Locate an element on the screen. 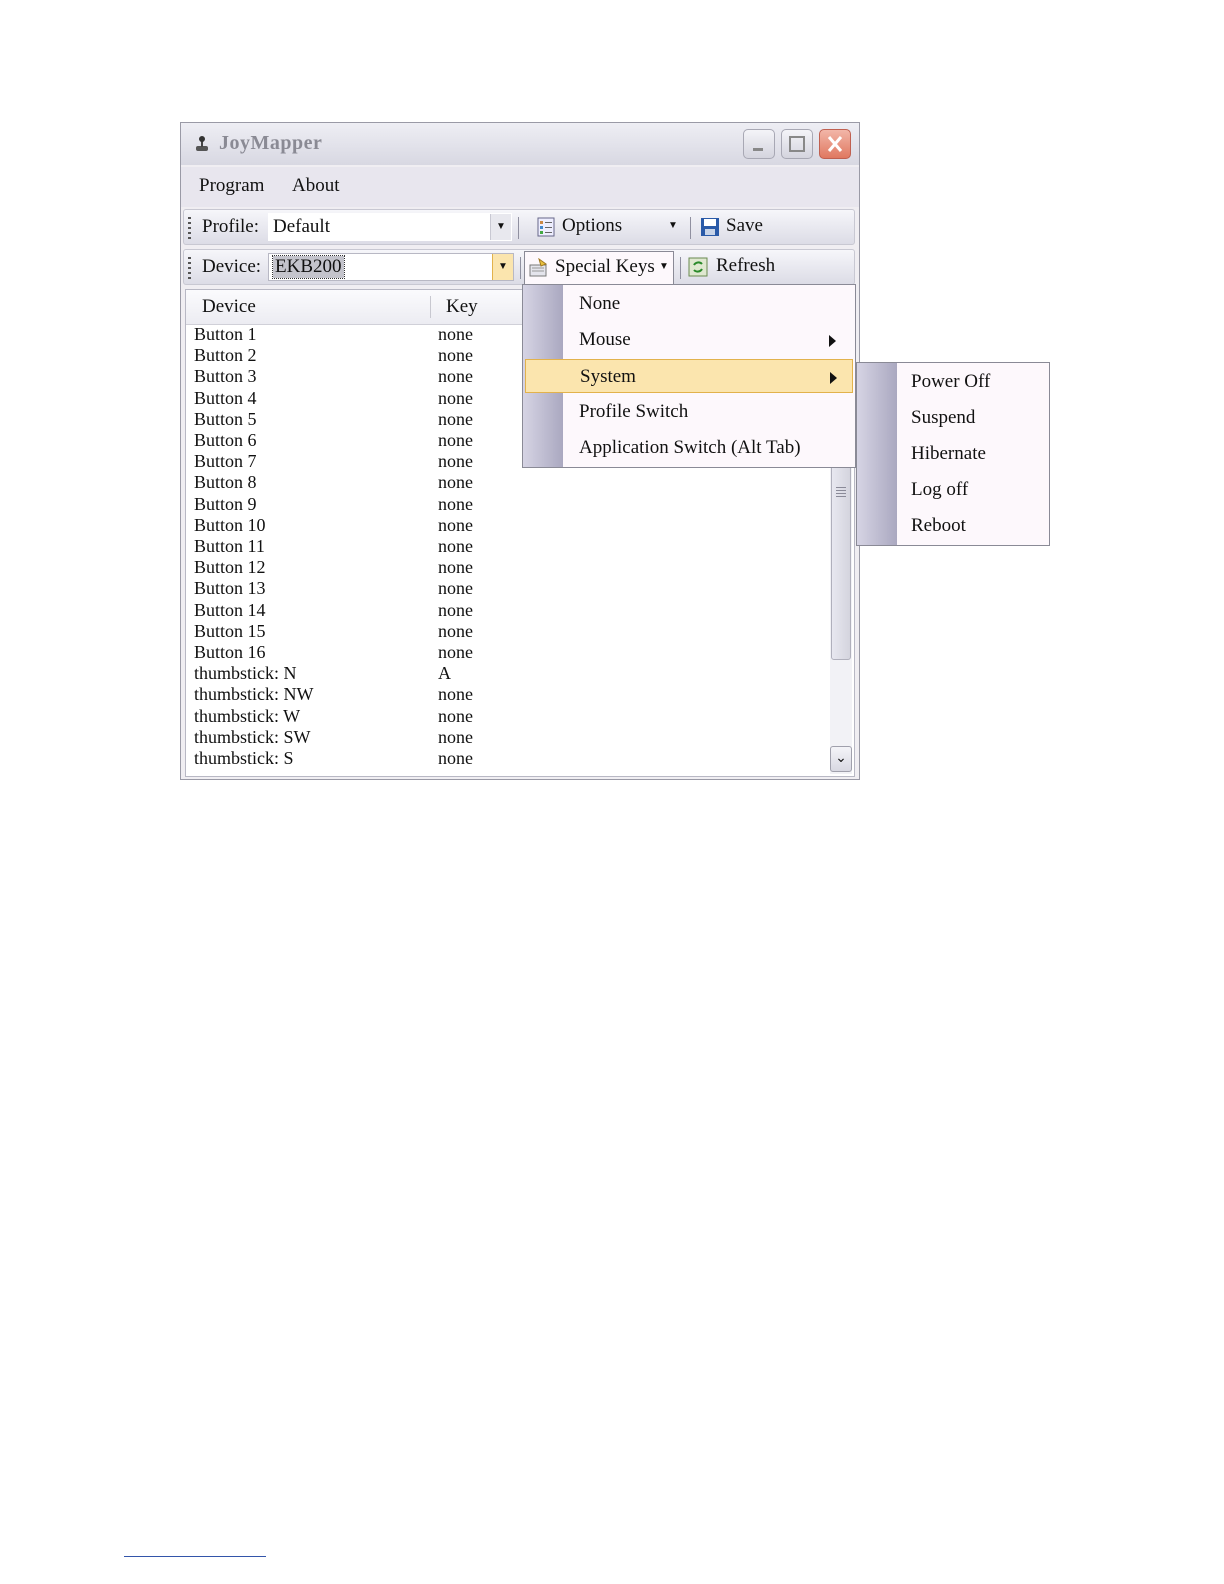  row-device-cell: thumbstick: SW is located at coordinates (252, 736).